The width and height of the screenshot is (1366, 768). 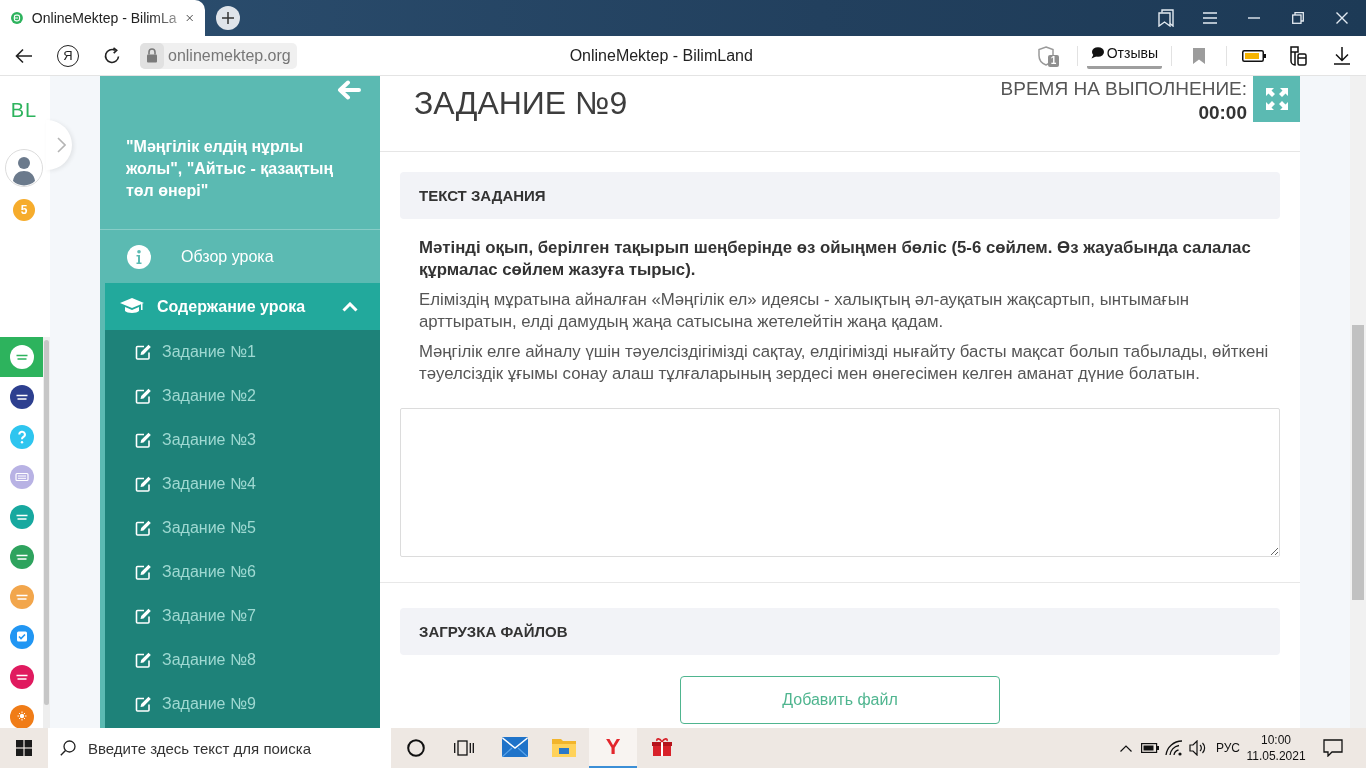 I want to click on shield-icon, so click(x=1045, y=55).